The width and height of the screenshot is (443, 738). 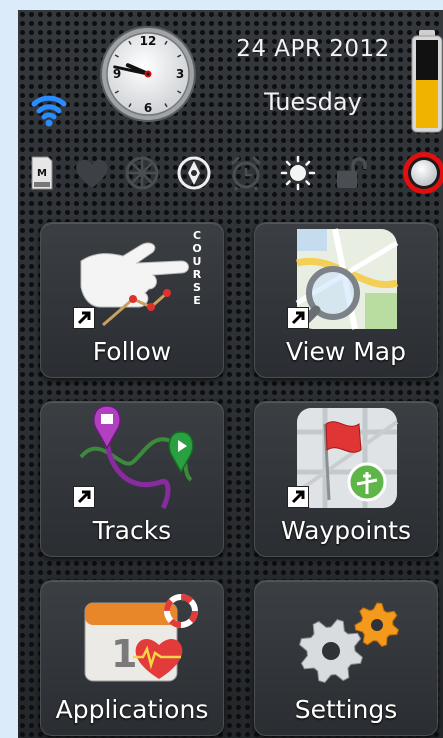 I want to click on heart-icon, so click(x=92, y=173).